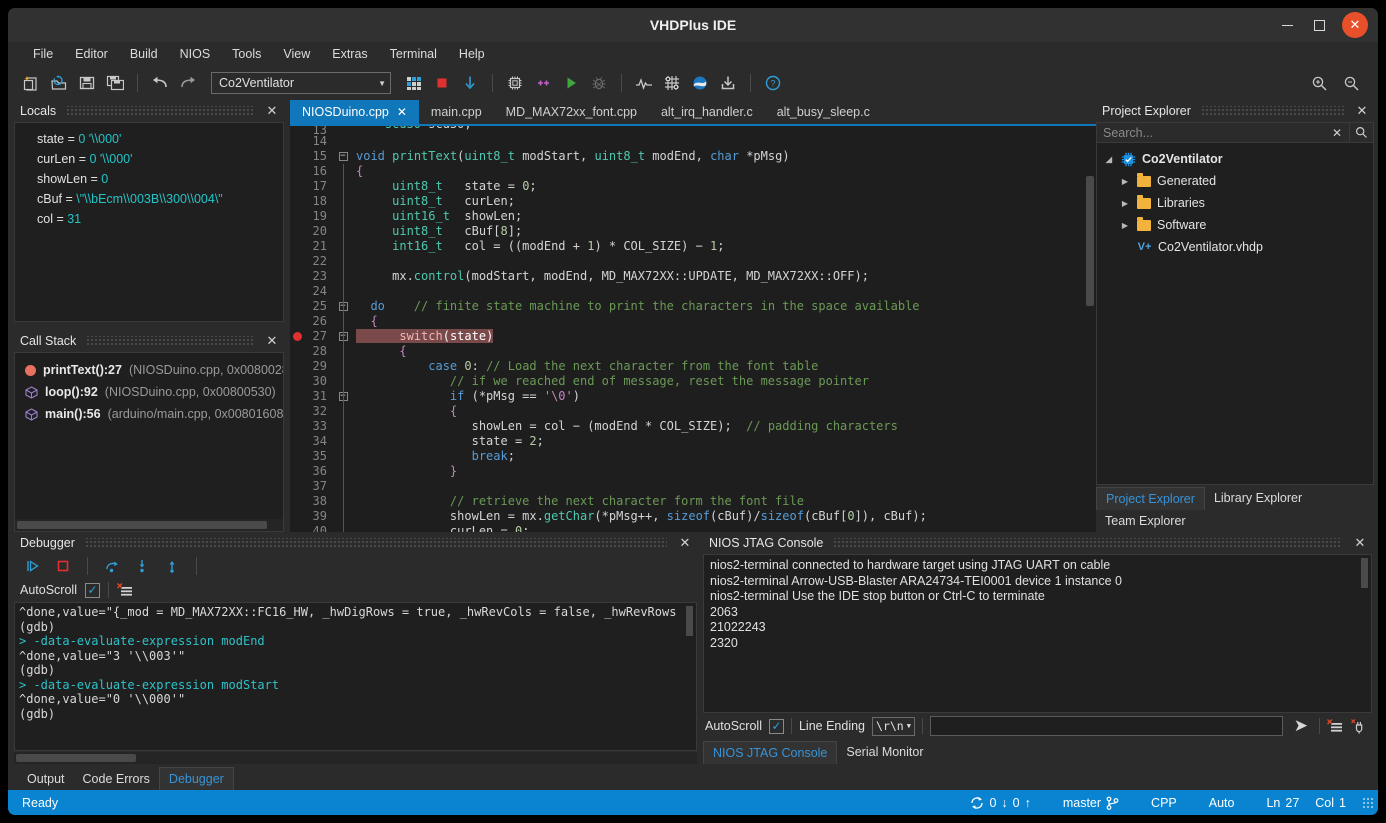 The image size is (1386, 823). What do you see at coordinates (689, 676) in the screenshot?
I see `debugger-vscrollbar` at bounding box center [689, 676].